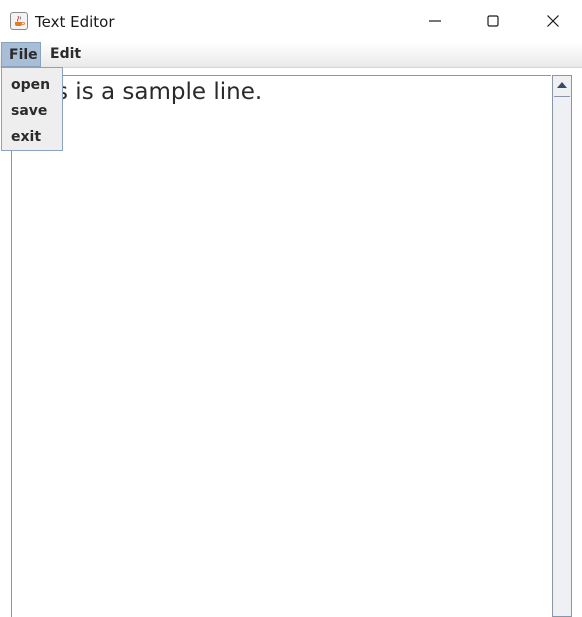  What do you see at coordinates (291, 55) in the screenshot?
I see `menu-bar: File Edit` at bounding box center [291, 55].